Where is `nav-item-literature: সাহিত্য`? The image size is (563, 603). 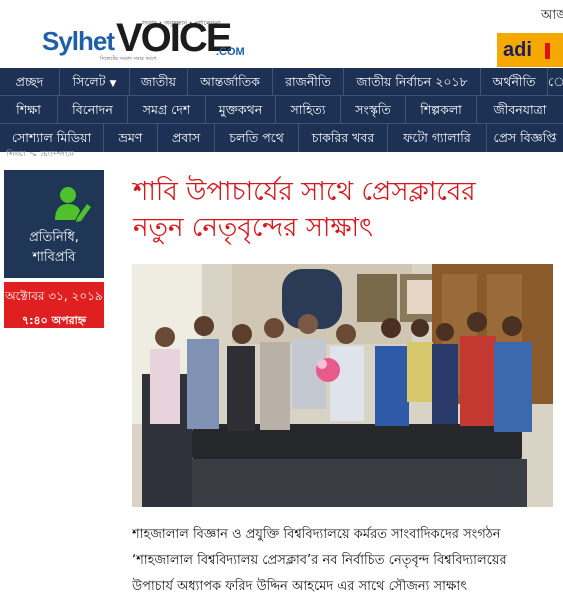 nav-item-literature: সাহিত্য is located at coordinates (307, 110).